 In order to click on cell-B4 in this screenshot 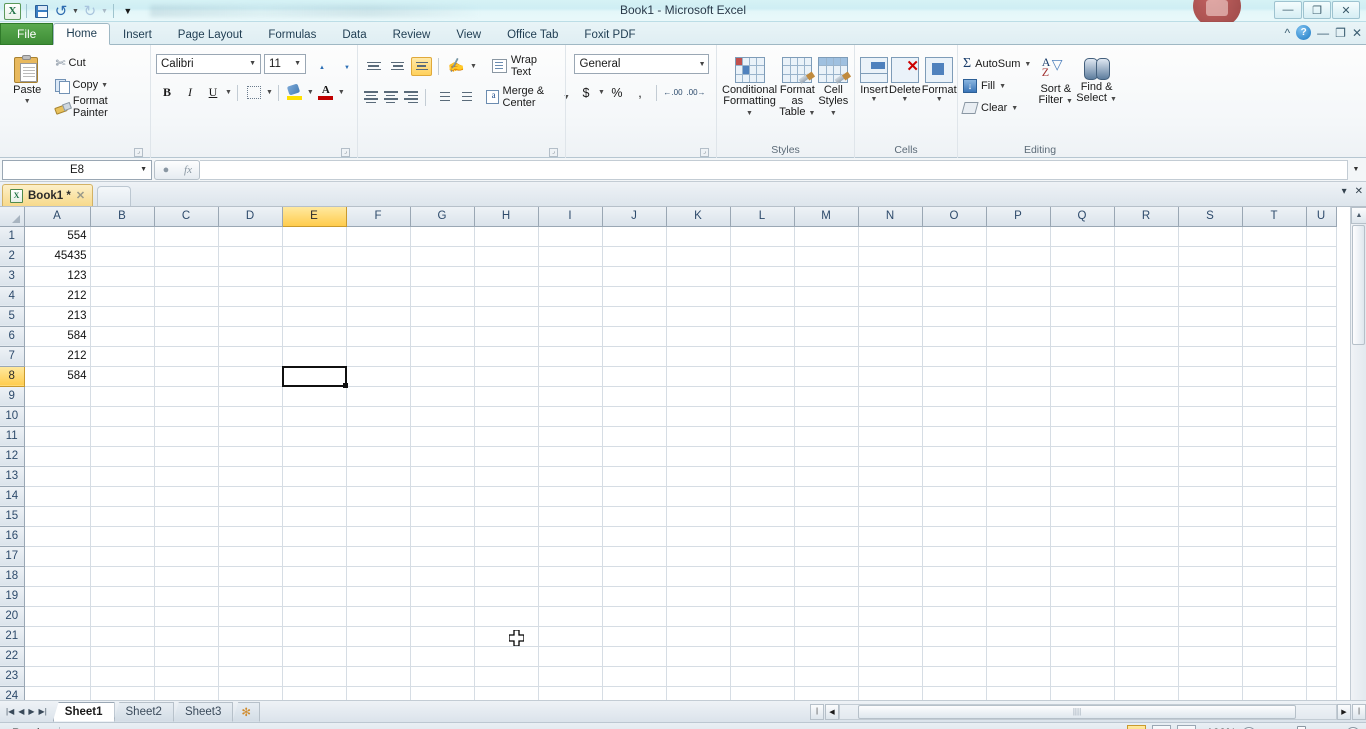, I will do `click(122, 296)`.